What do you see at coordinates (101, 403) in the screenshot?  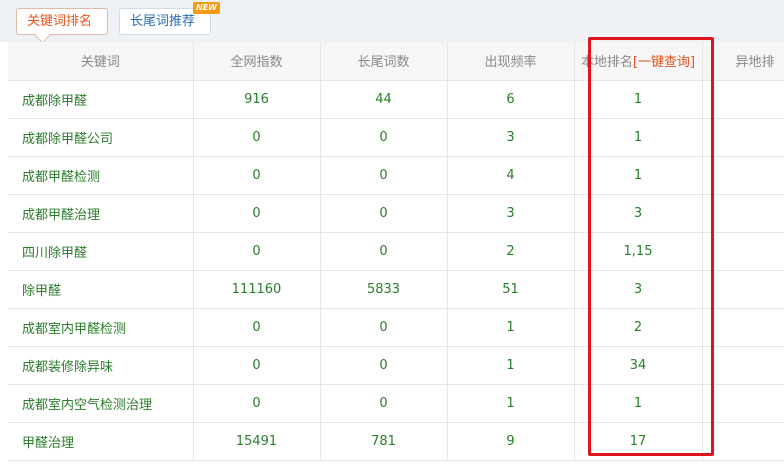 I see `keyword-link: 成都室内空气检测治理` at bounding box center [101, 403].